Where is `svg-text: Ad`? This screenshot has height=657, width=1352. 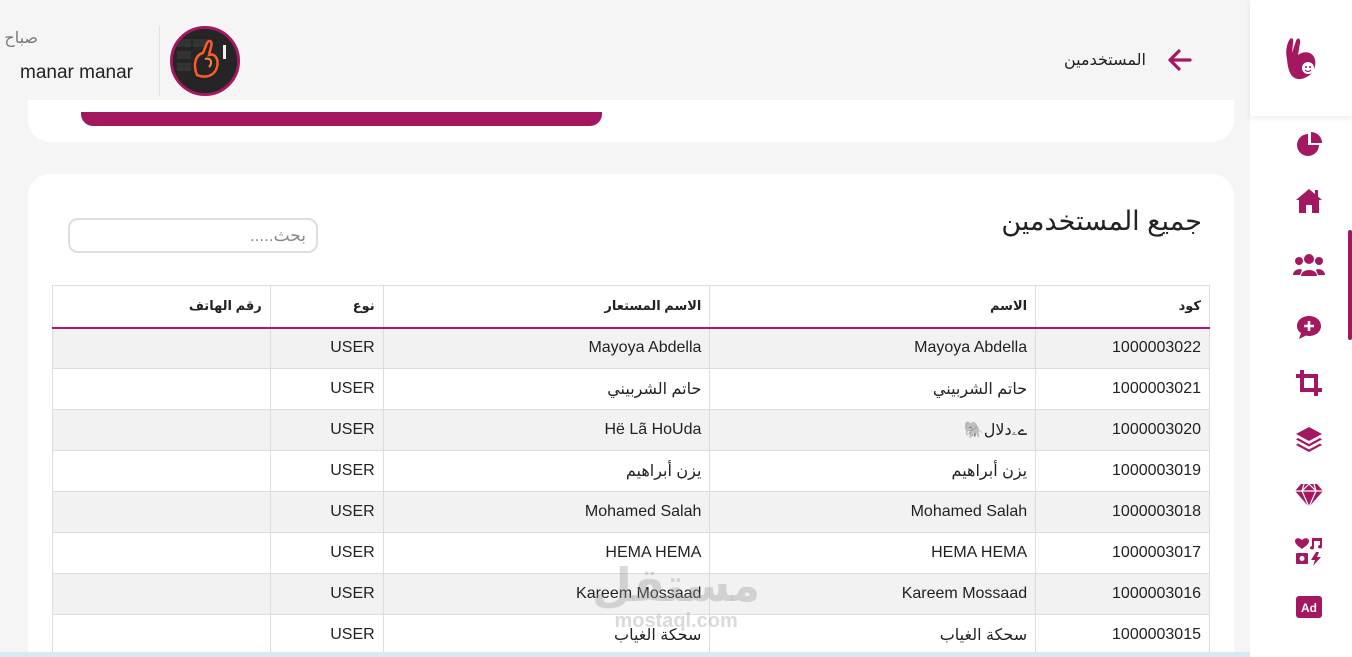
svg-text: Ad is located at coordinates (1309, 608).